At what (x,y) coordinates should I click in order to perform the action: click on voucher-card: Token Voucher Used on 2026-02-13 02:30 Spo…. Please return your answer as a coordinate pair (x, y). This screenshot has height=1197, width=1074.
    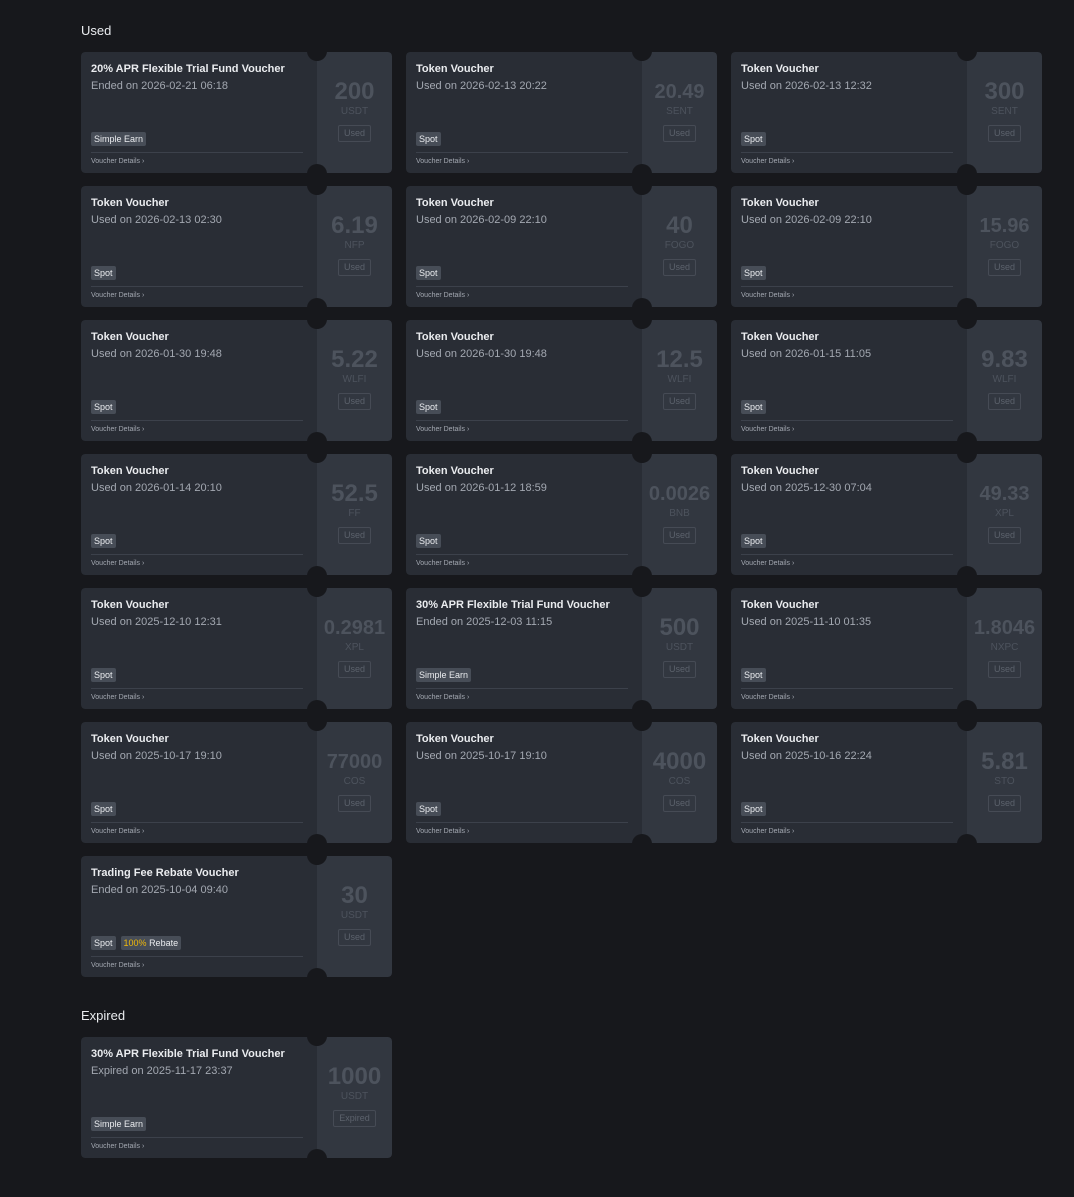
    Looking at the image, I should click on (236, 246).